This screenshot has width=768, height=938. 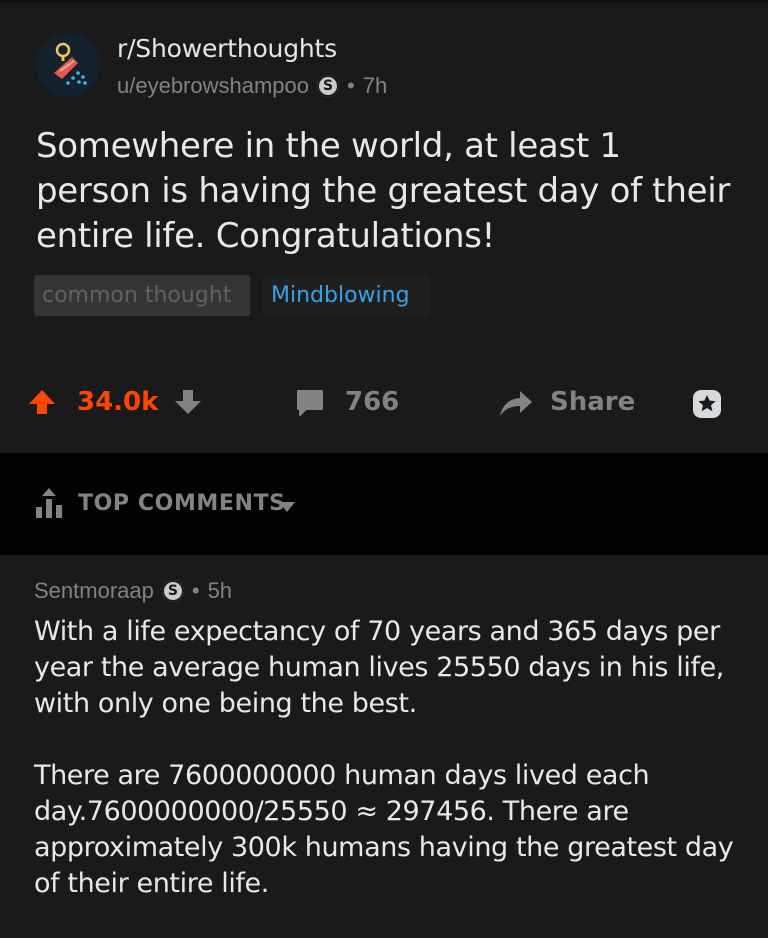 What do you see at coordinates (384, 1) in the screenshot?
I see `top-divider` at bounding box center [384, 1].